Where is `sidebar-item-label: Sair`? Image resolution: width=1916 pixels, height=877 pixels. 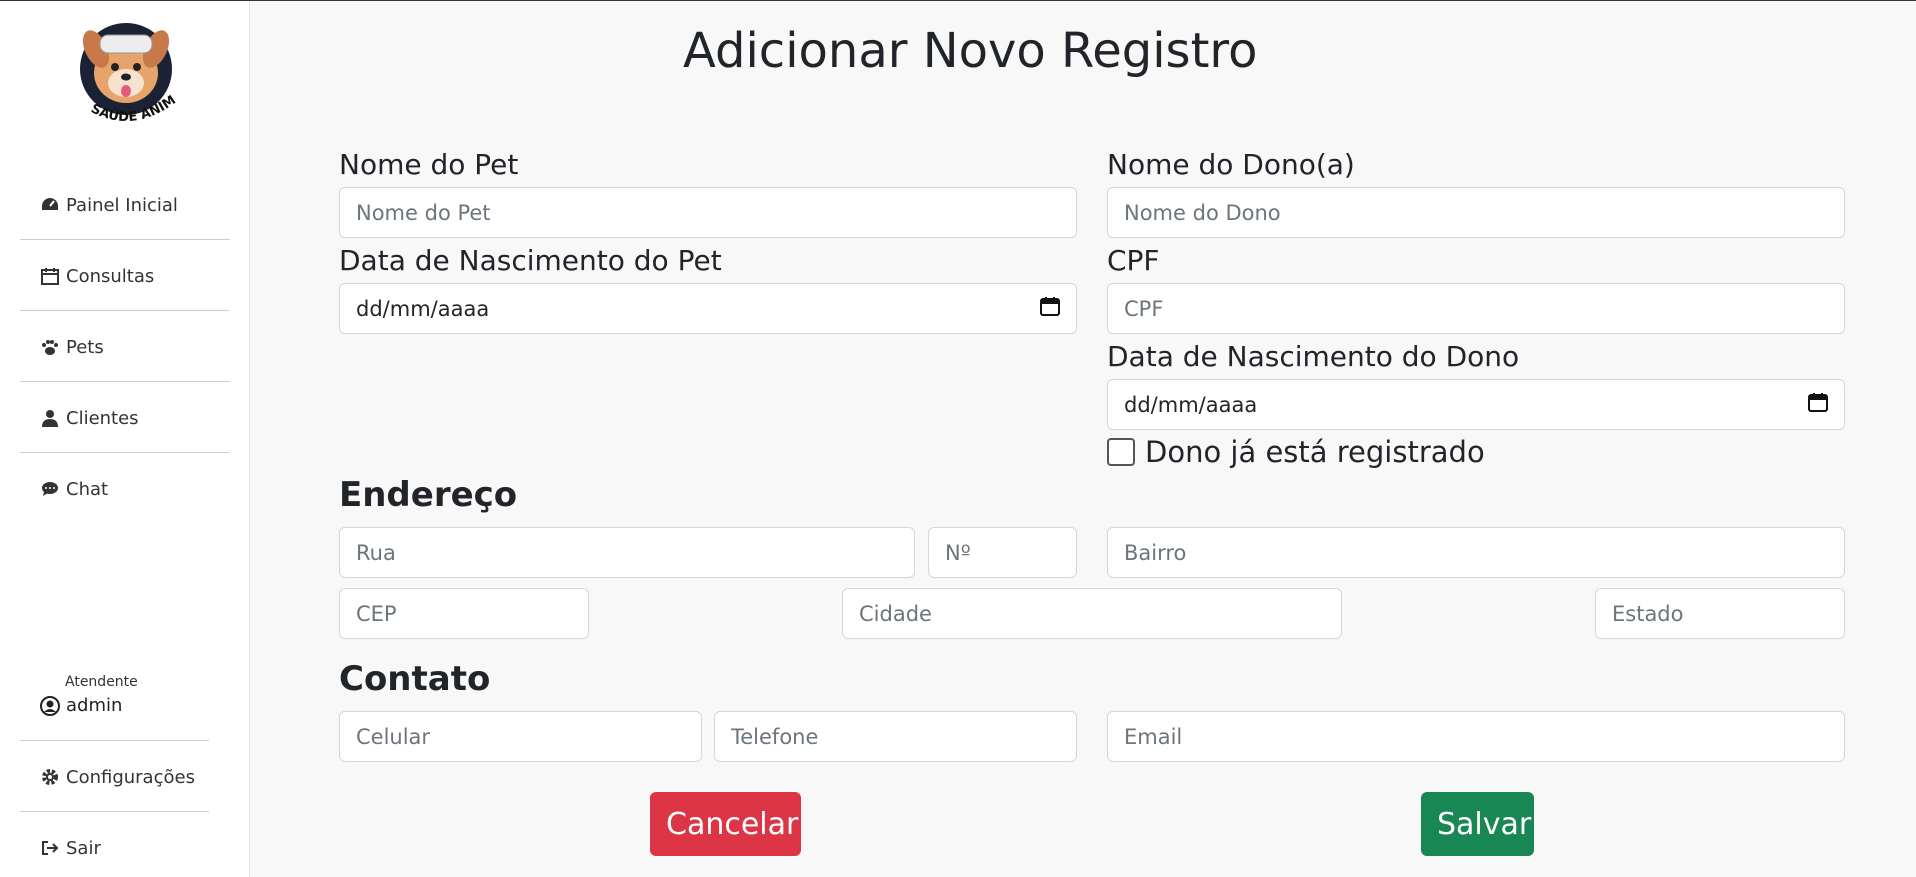 sidebar-item-label: Sair is located at coordinates (83, 848).